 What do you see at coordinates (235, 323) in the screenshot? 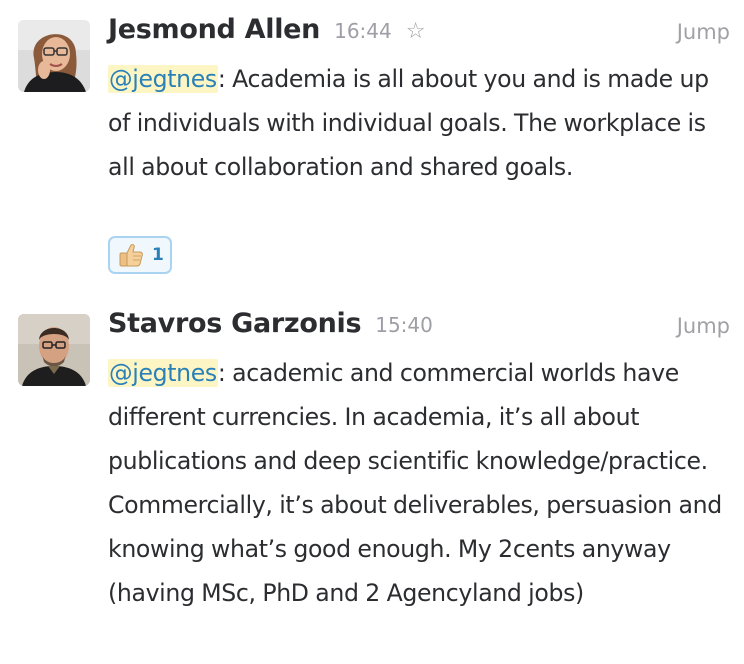
I see `sender-name: Stavros Garzonis` at bounding box center [235, 323].